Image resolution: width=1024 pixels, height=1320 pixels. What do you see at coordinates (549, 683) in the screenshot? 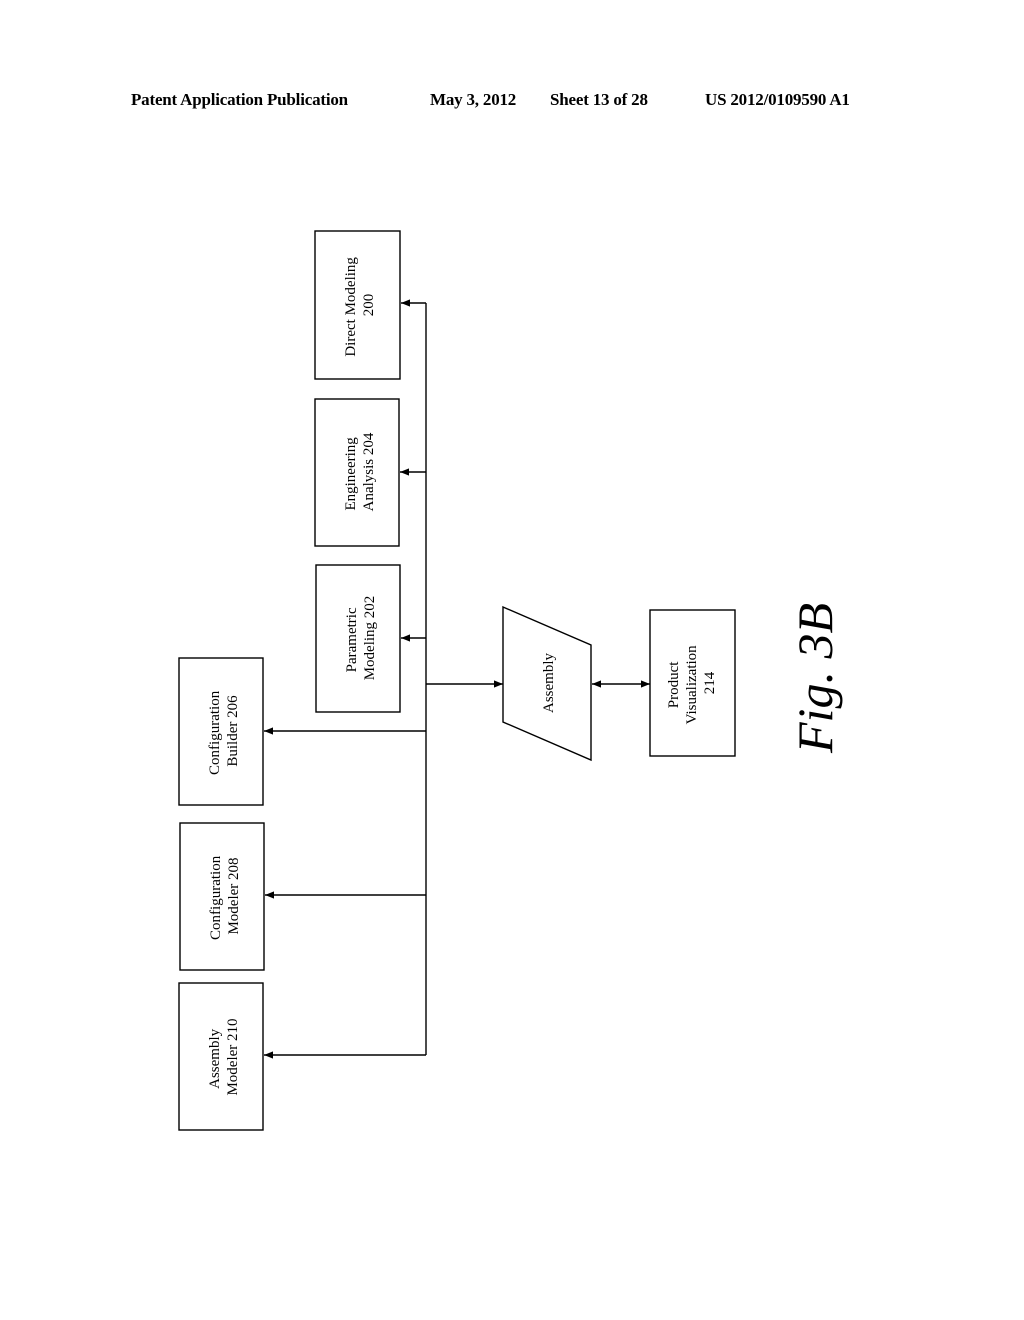
I see `label-assembly: Assembly` at bounding box center [549, 683].